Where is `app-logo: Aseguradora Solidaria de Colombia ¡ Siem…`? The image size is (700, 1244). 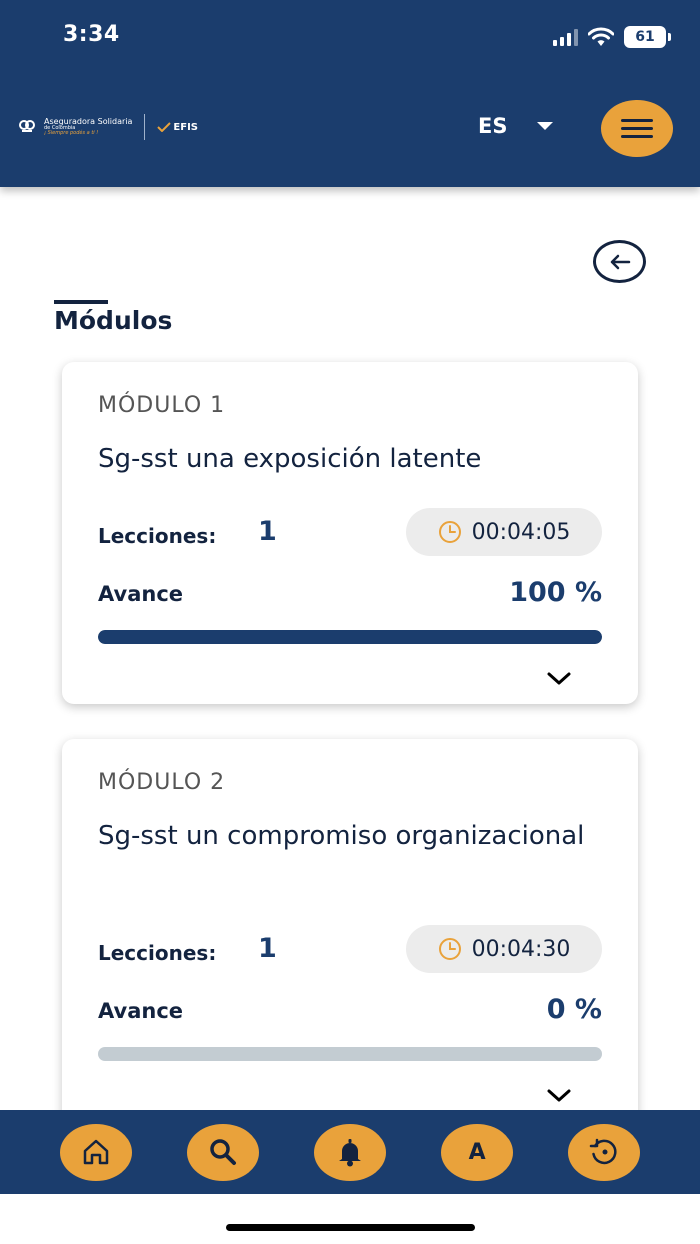
app-logo: Aseguradora Solidaria de Colombia ¡ Siem… is located at coordinates (108, 127).